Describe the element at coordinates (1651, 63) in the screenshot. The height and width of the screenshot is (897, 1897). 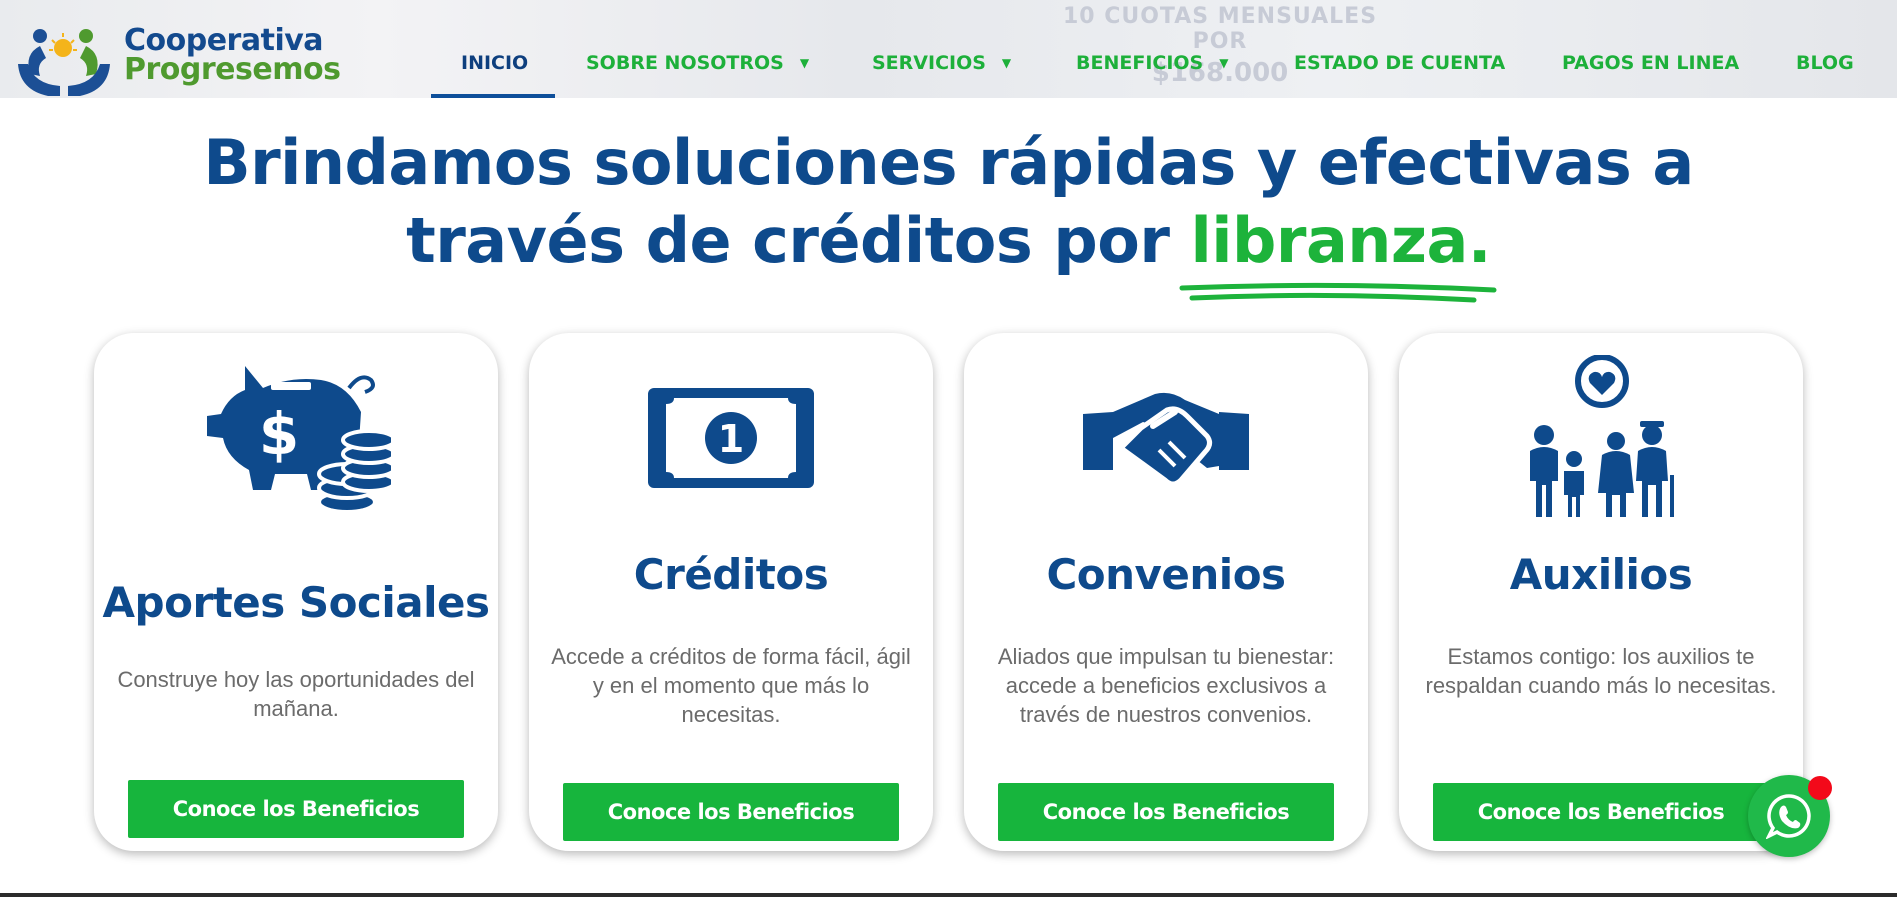
I see `nav-item-label: PAGOS EN LINEA` at that location.